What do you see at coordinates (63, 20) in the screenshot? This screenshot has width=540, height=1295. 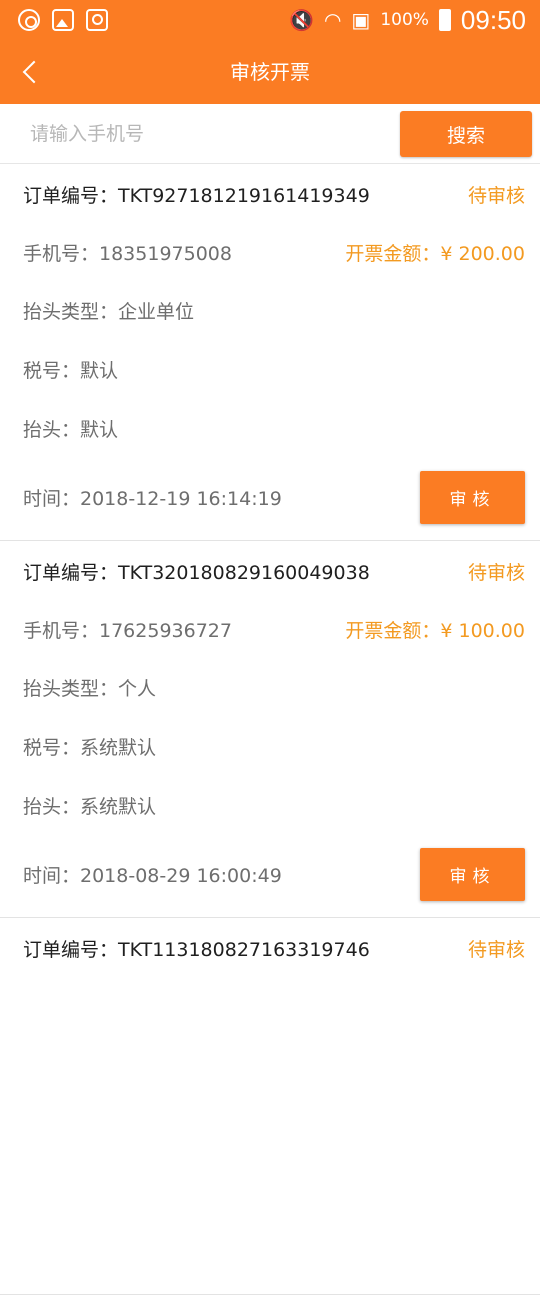 I see `gallery-icon` at bounding box center [63, 20].